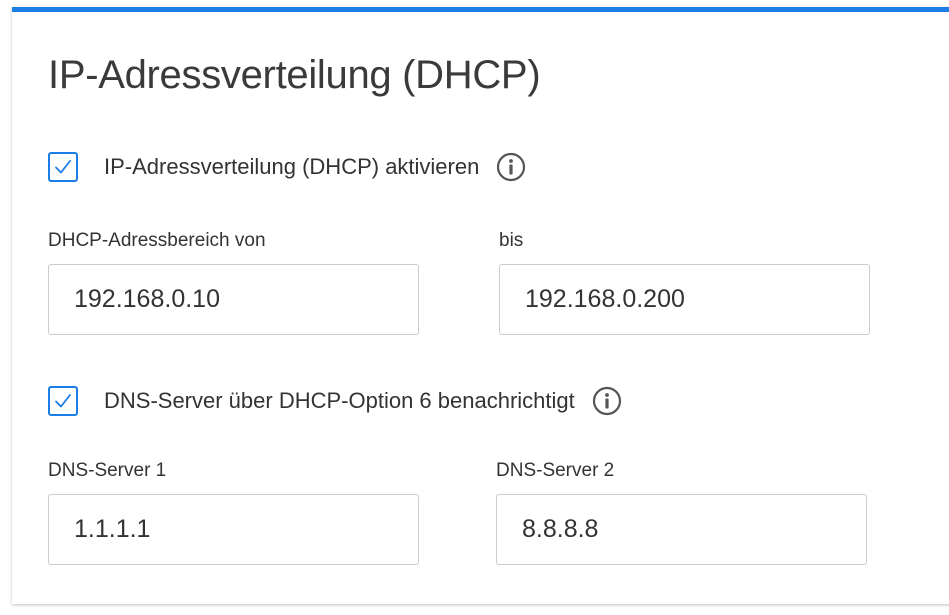 The height and width of the screenshot is (615, 949). What do you see at coordinates (233, 529) in the screenshot?
I see `dns-server1-input` at bounding box center [233, 529].